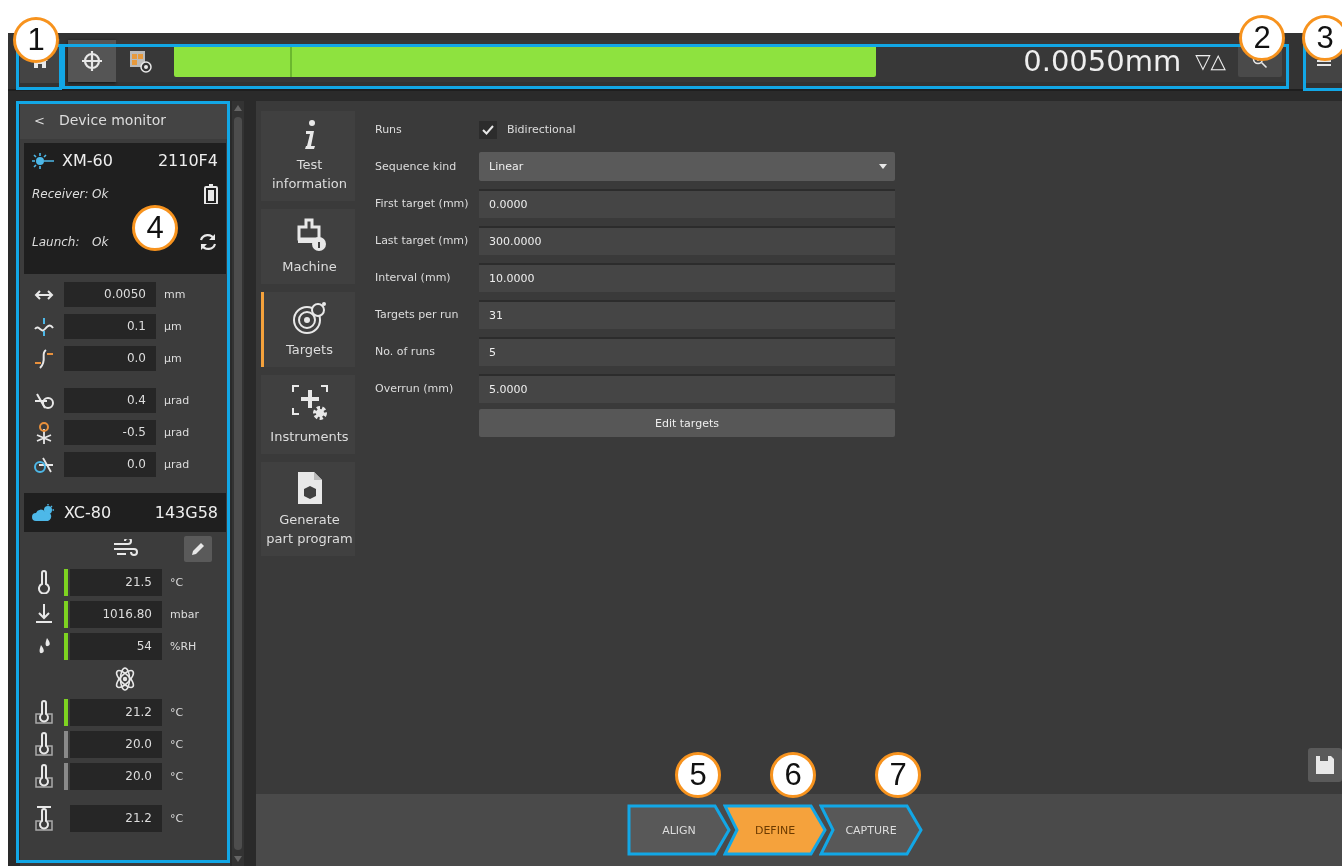 The width and height of the screenshot is (1342, 866). Describe the element at coordinates (687, 351) in the screenshot. I see `input-field: 5` at that location.